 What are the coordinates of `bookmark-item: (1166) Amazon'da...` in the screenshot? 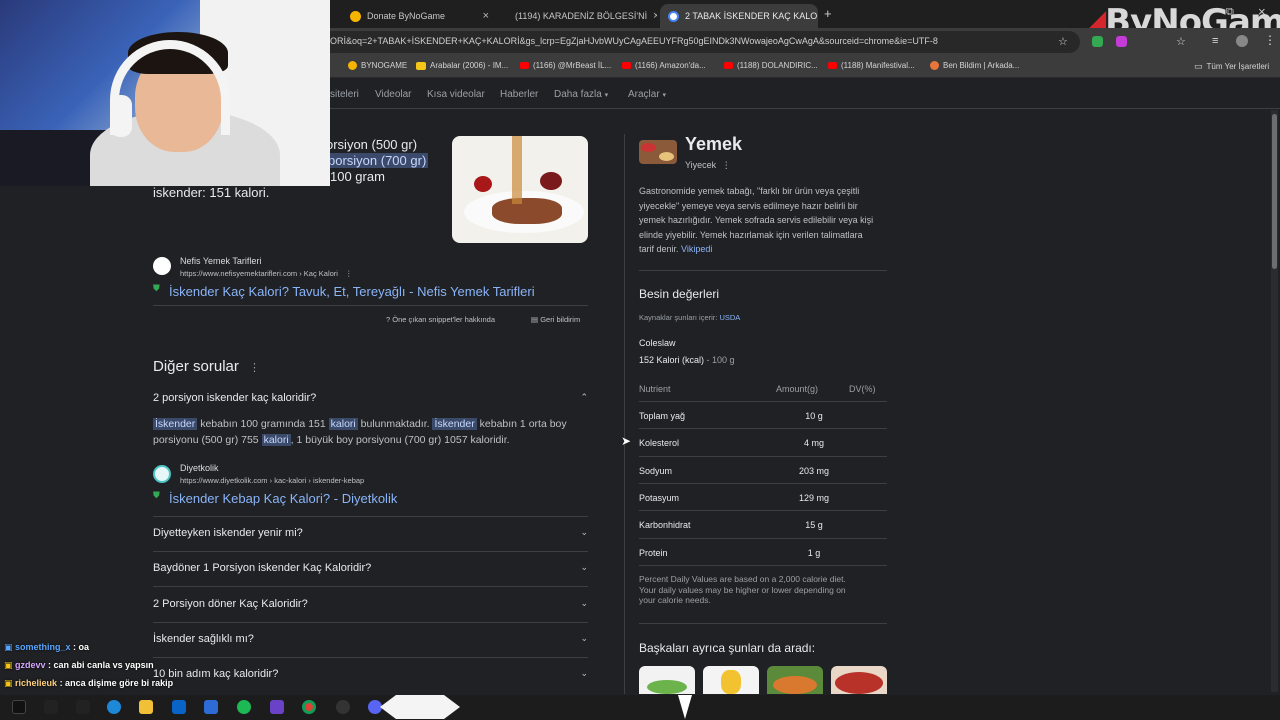 It's located at (664, 65).